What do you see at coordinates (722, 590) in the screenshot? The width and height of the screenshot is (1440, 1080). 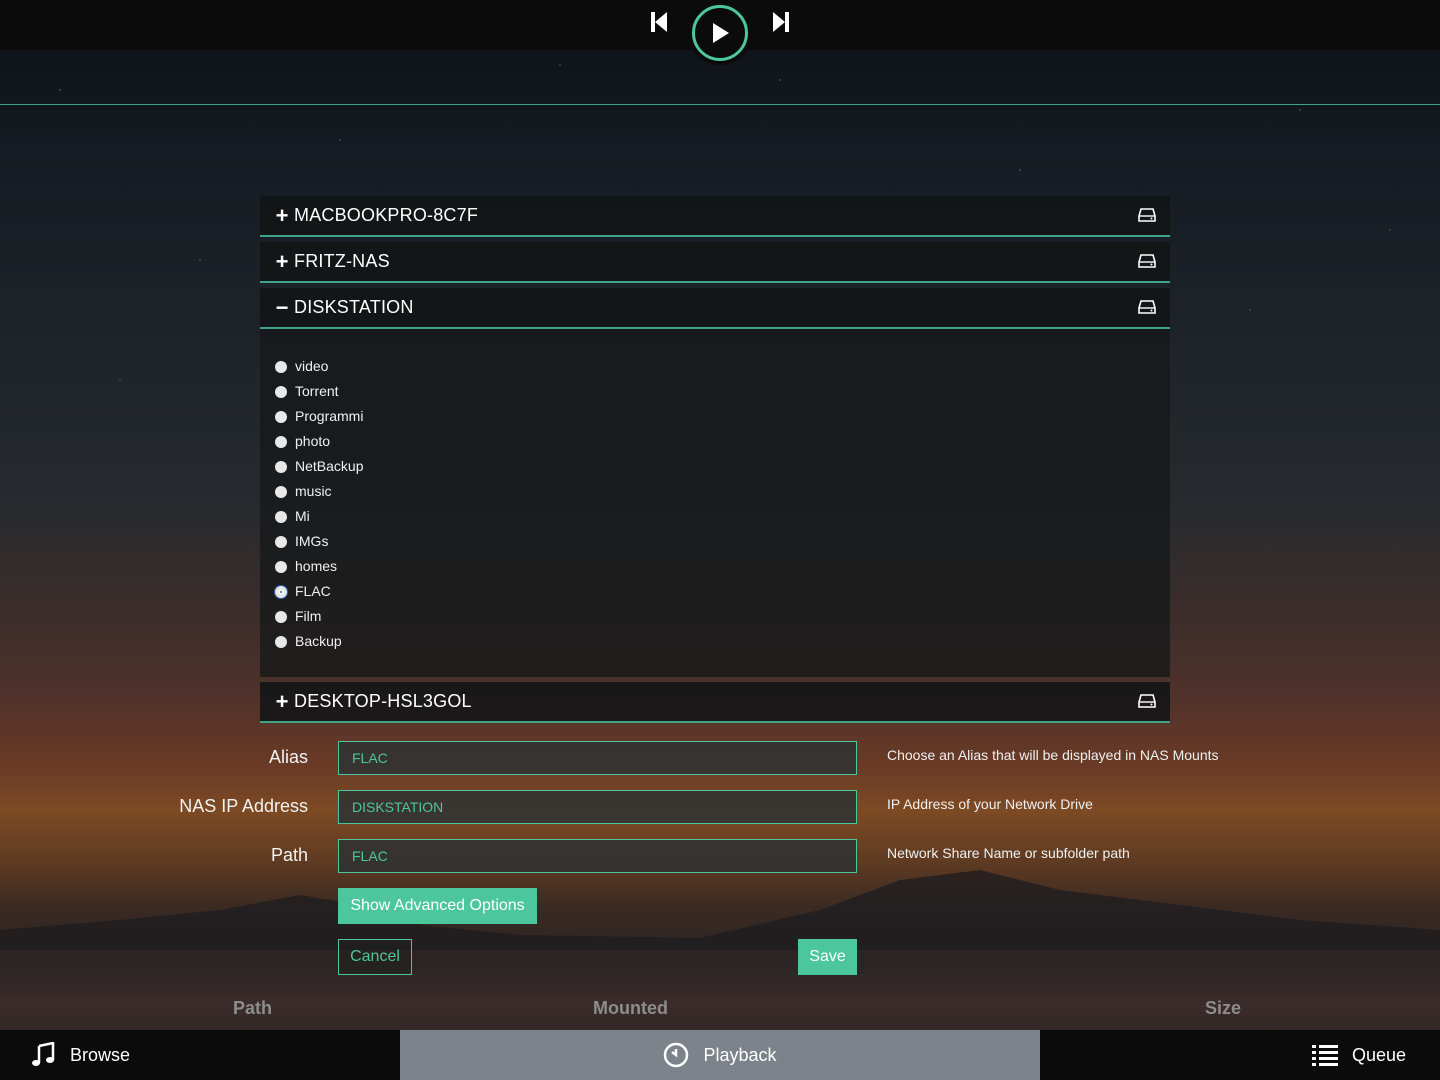 I see `share-option-selected: FLAC` at bounding box center [722, 590].